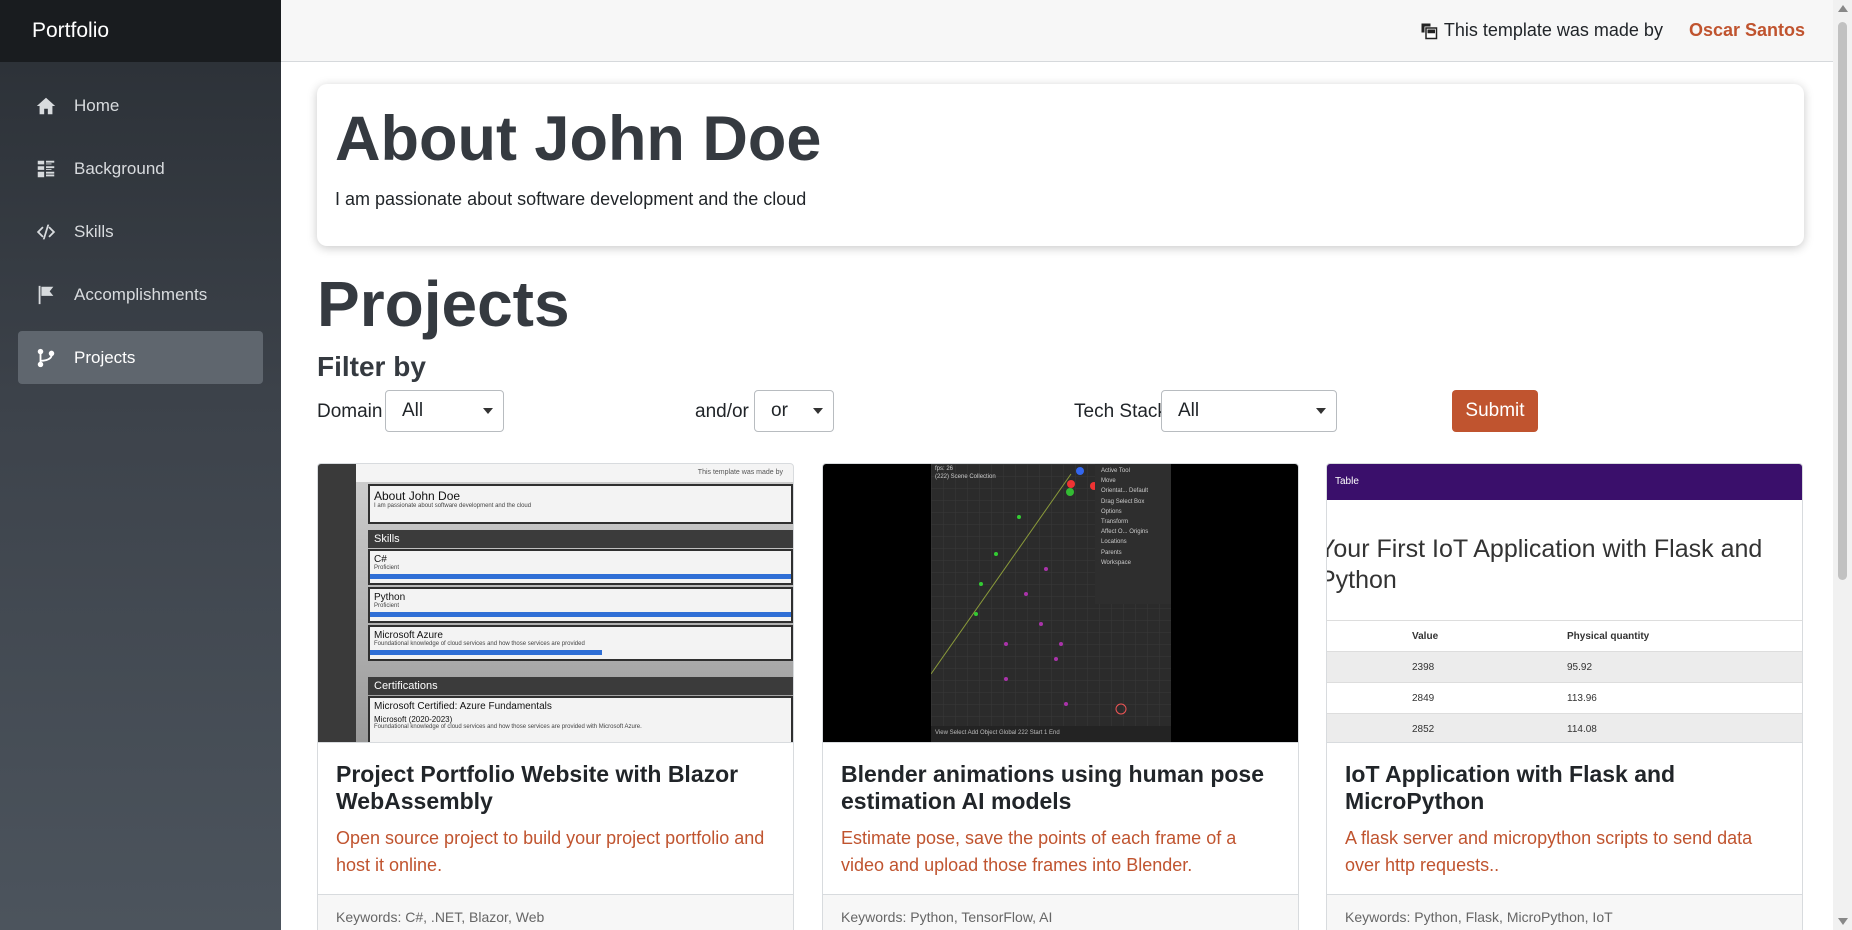 This screenshot has height=930, width=1852. I want to click on andor-select: or, so click(794, 411).